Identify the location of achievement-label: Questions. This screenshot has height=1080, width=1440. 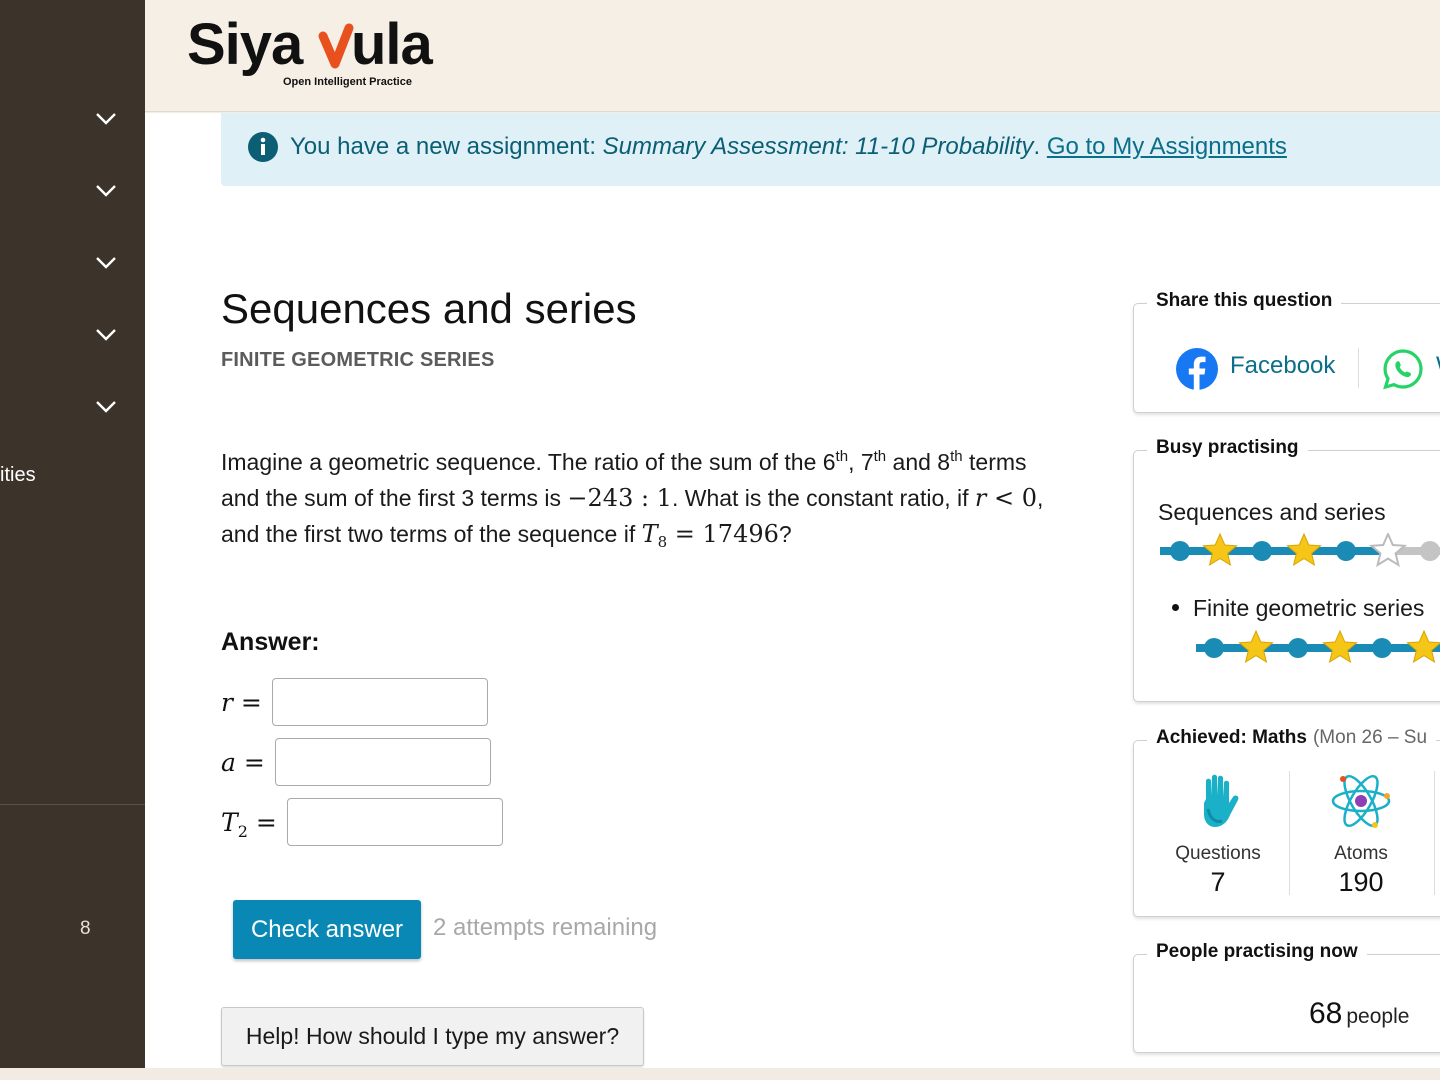
(1218, 853).